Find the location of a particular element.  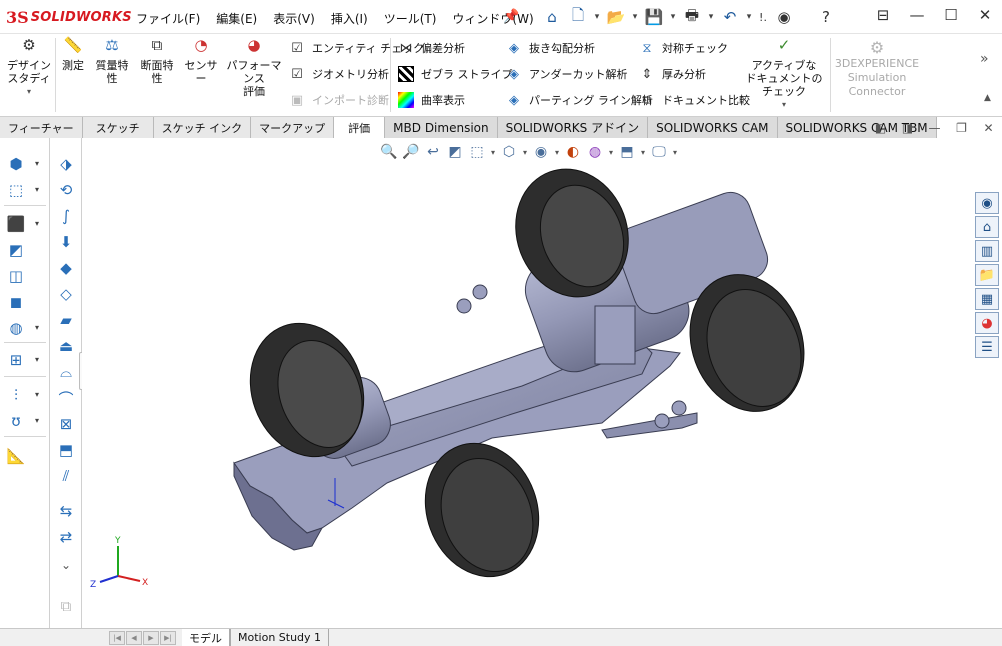

appearance-icon: ◍ is located at coordinates (16, 328).